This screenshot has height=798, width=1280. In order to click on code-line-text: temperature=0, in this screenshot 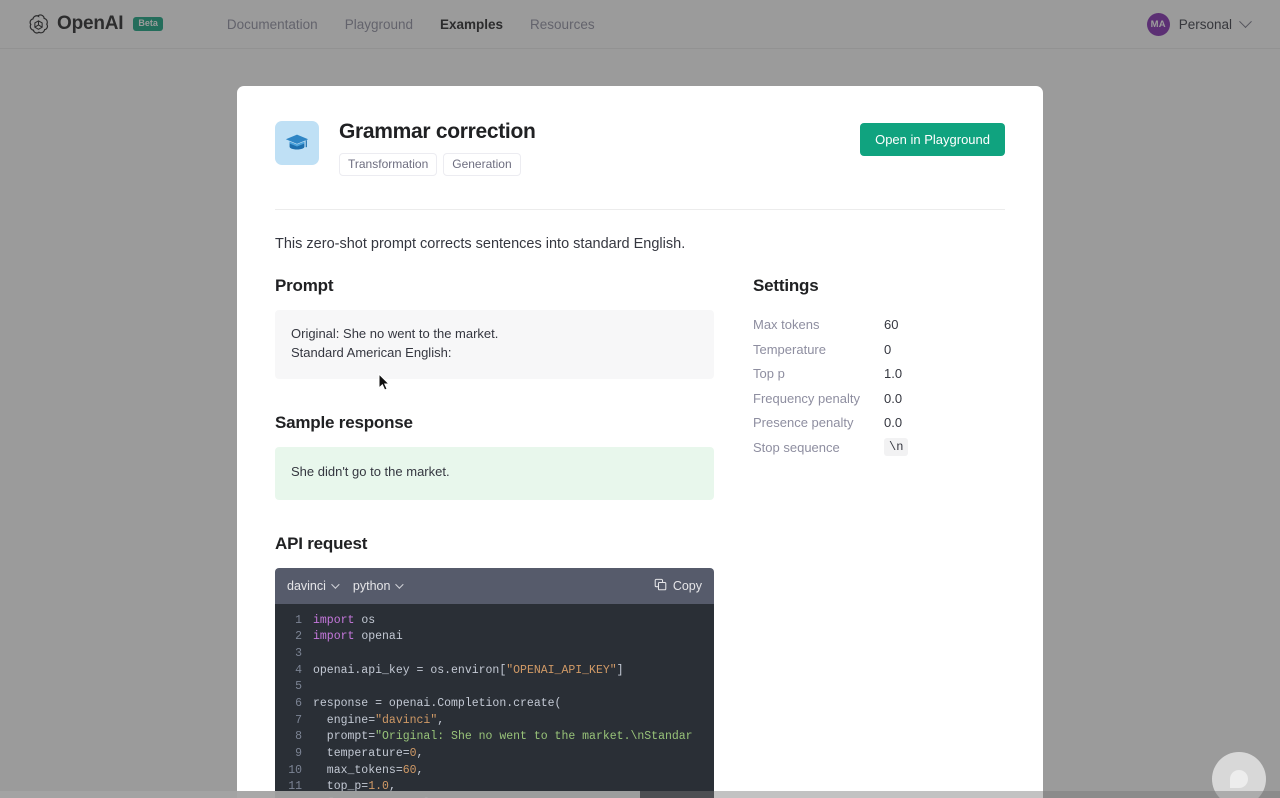, I will do `click(368, 754)`.